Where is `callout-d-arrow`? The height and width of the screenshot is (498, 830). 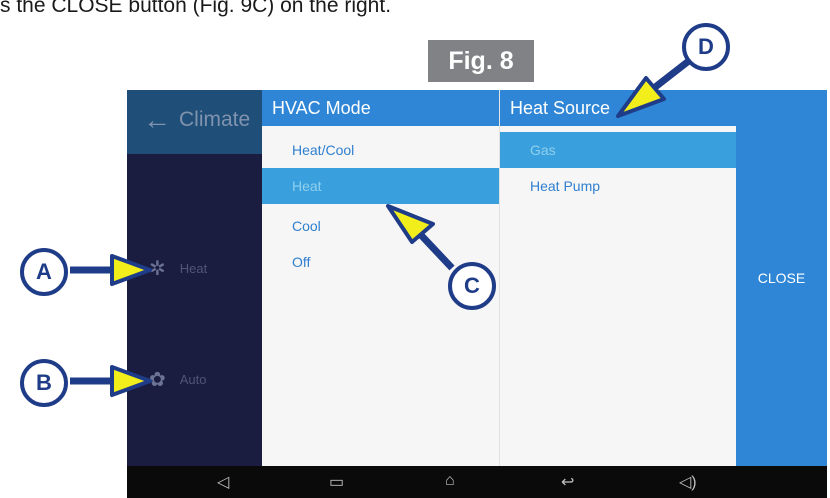
callout-d-arrow is located at coordinates (654, 87).